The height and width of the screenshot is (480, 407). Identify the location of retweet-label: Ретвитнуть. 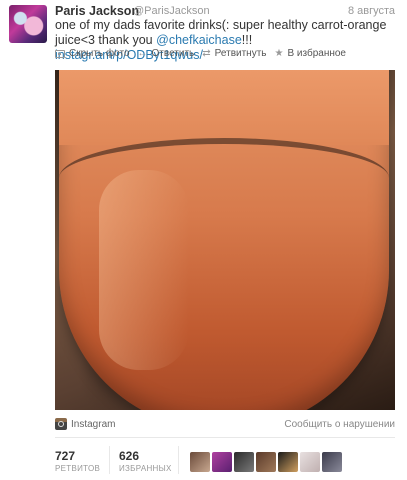
(240, 53).